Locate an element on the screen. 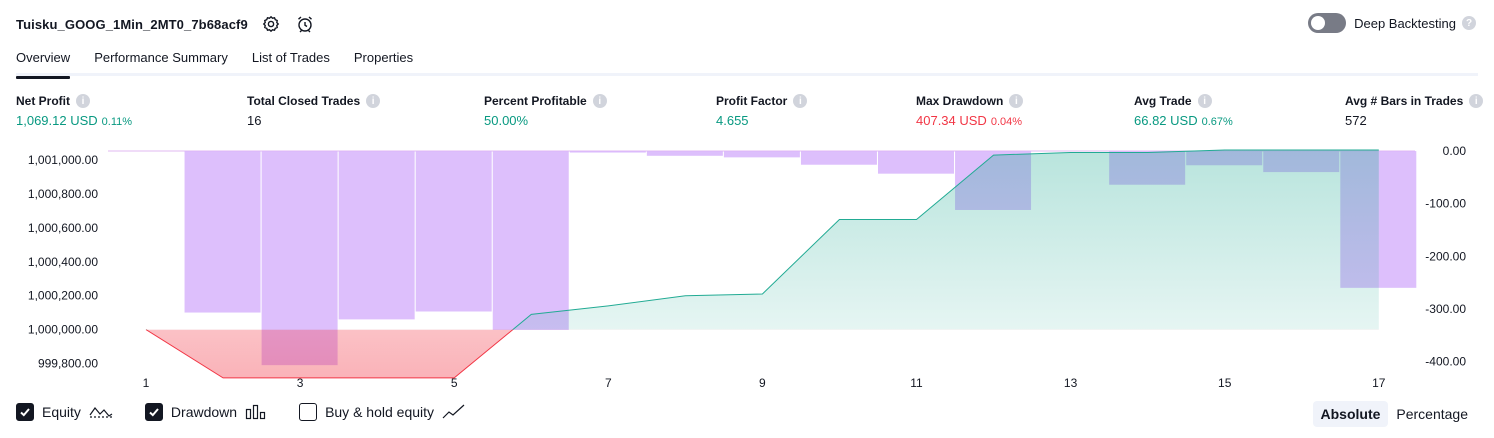 The image size is (1494, 438). strategy-header: Tuisku_GOOG_1Min_2MT0_7b68acf9 is located at coordinates (166, 24).